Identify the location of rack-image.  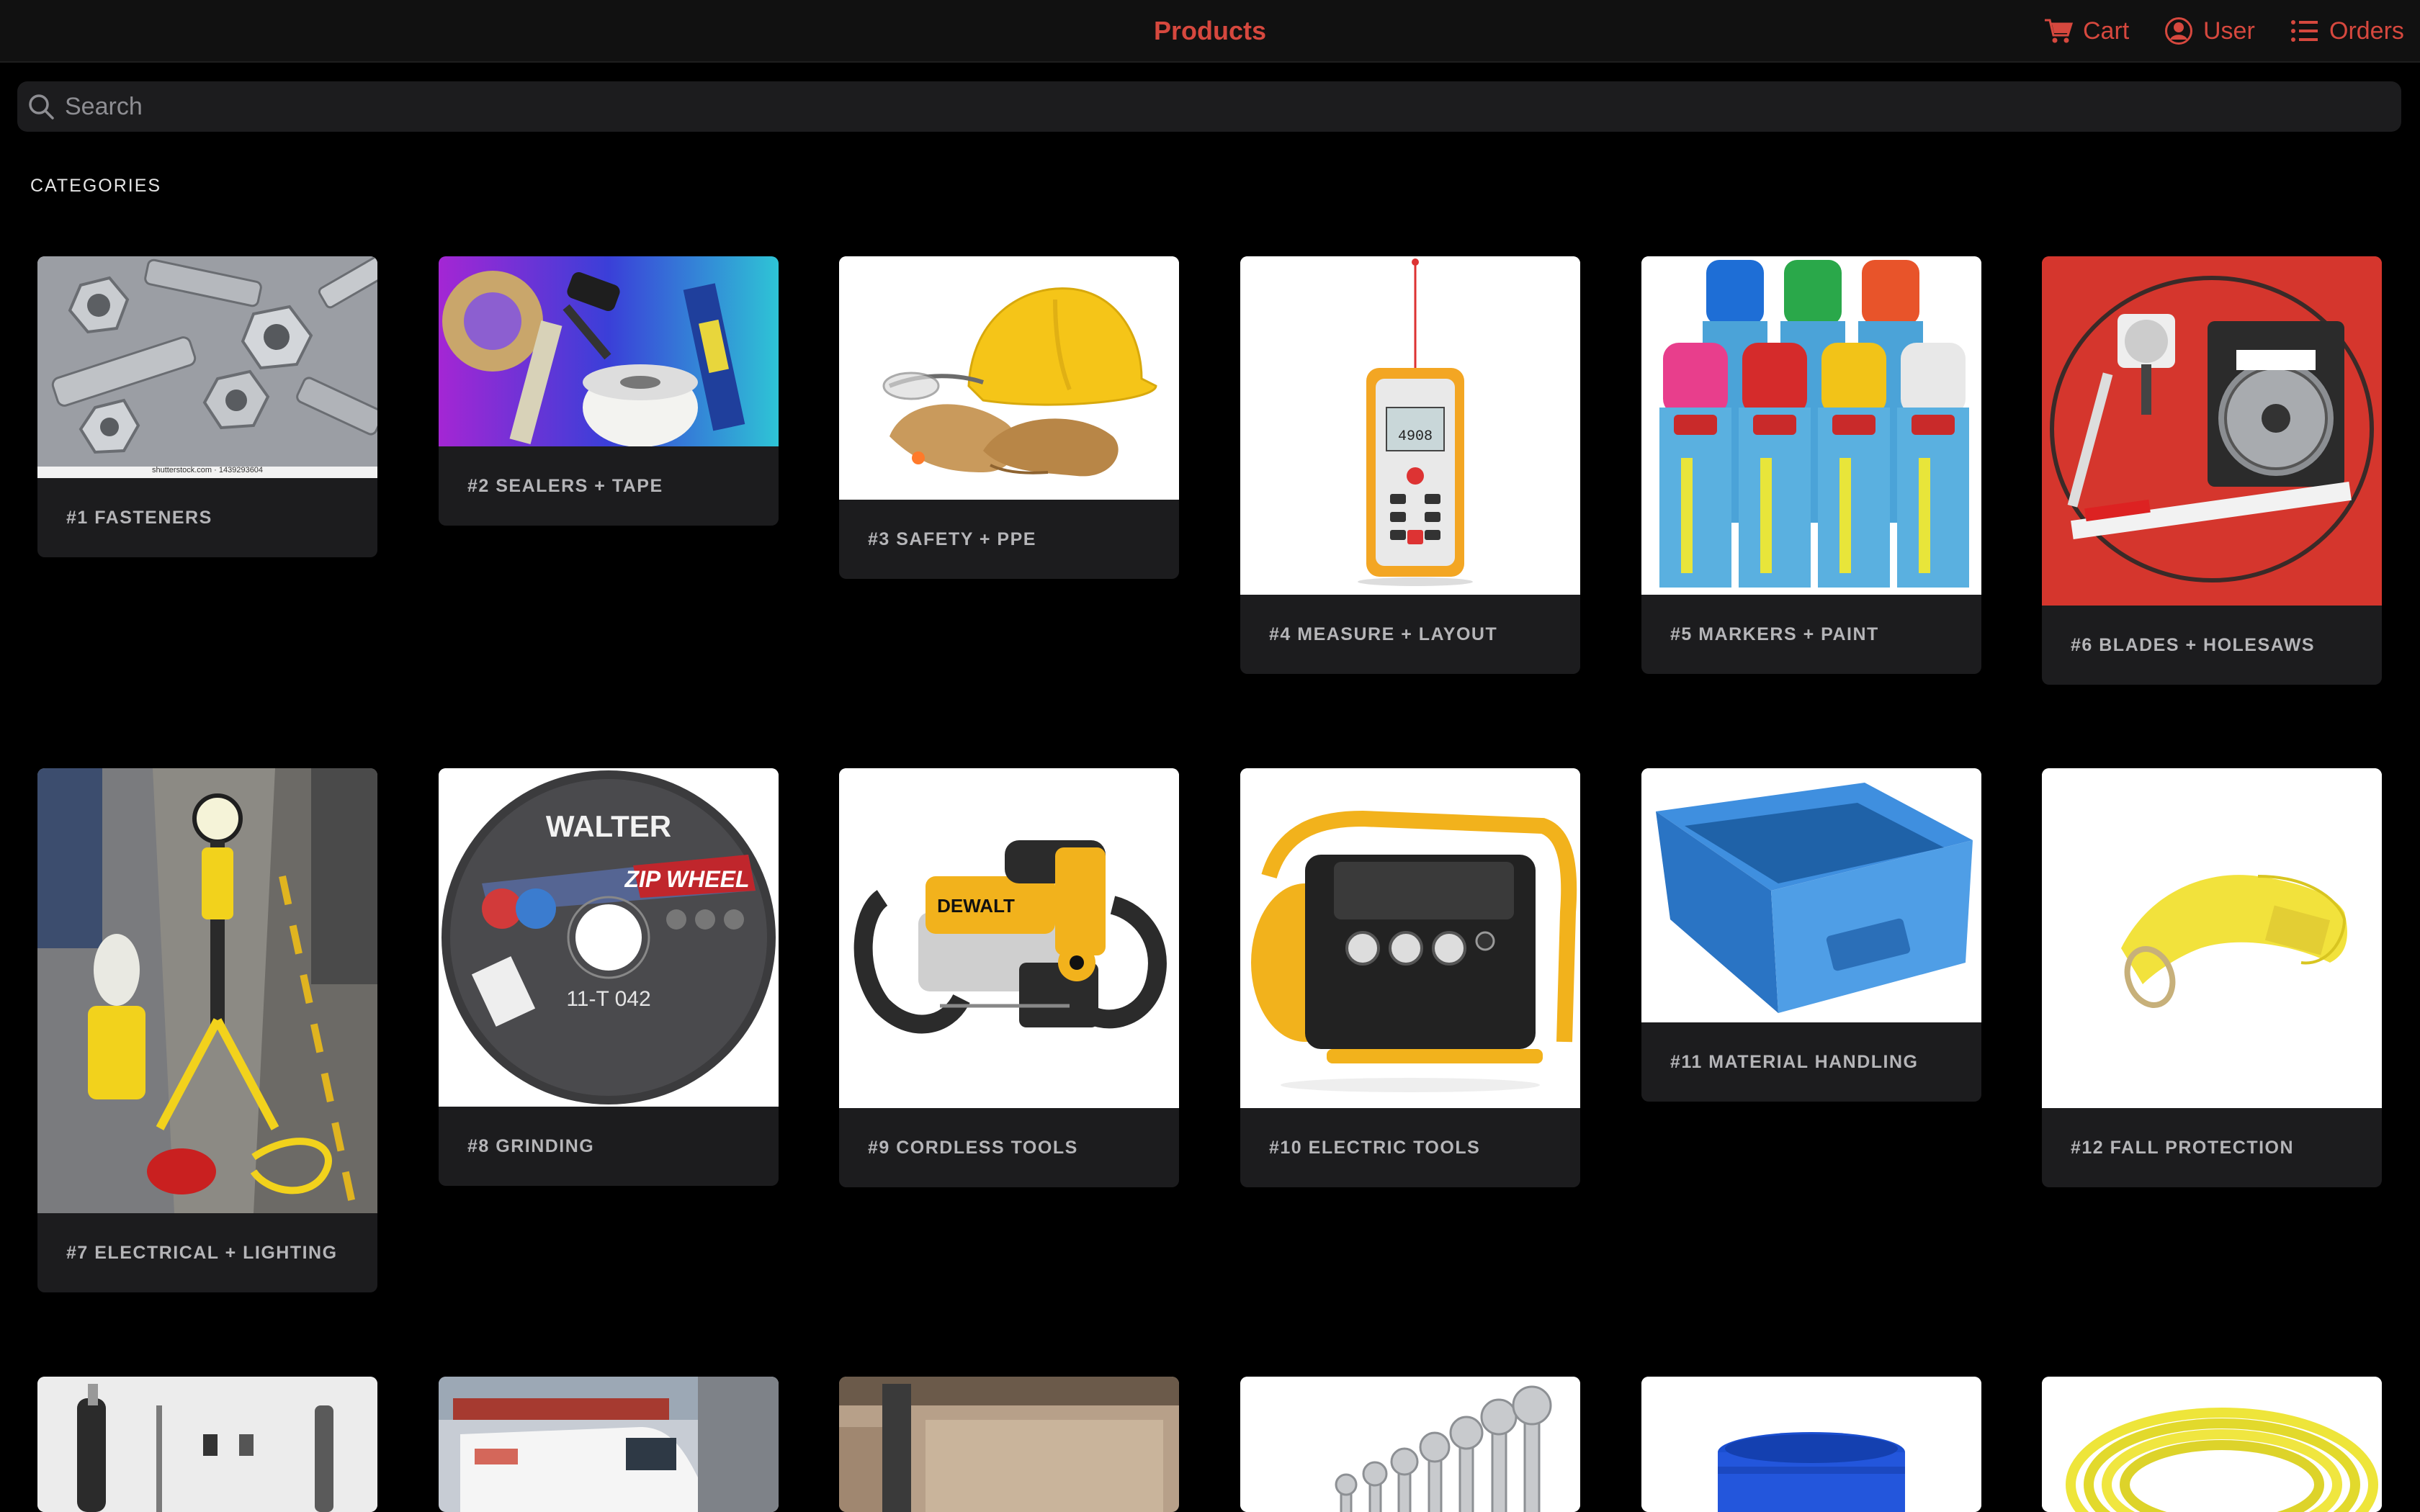
(1009, 1444).